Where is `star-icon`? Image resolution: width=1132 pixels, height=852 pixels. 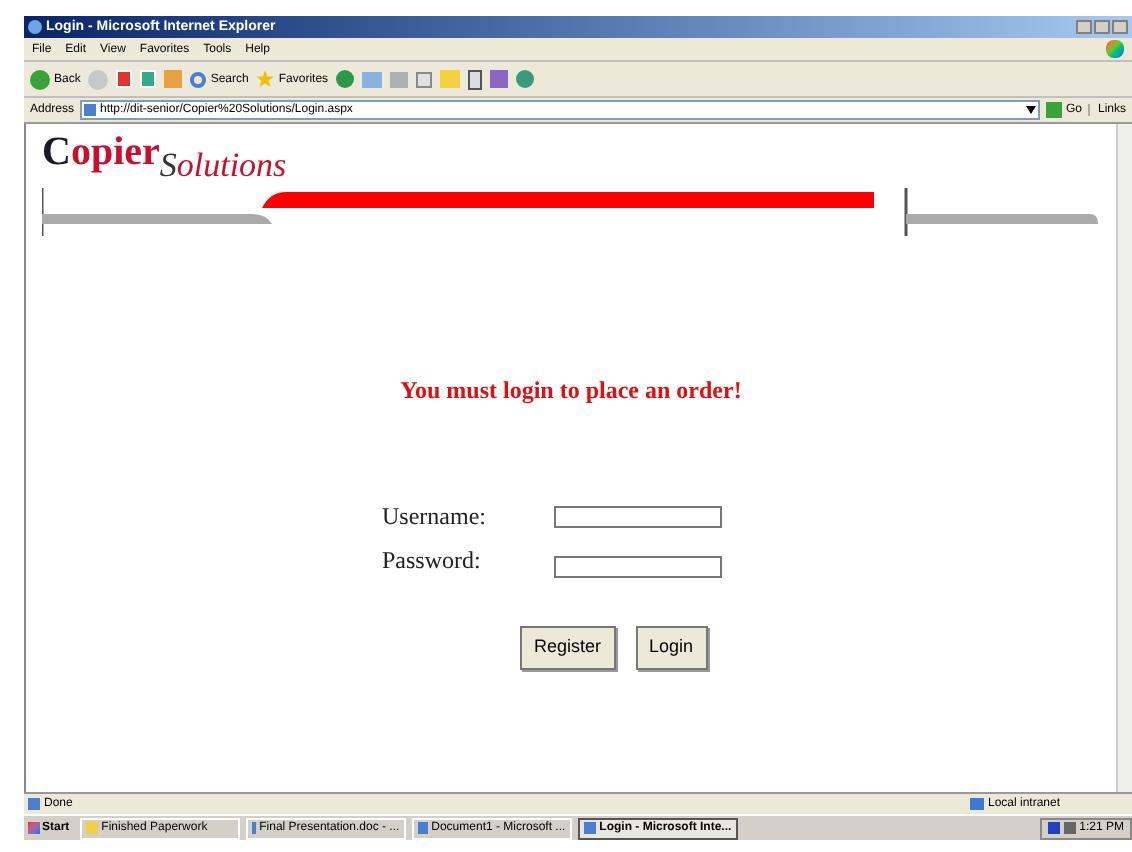 star-icon is located at coordinates (265, 79).